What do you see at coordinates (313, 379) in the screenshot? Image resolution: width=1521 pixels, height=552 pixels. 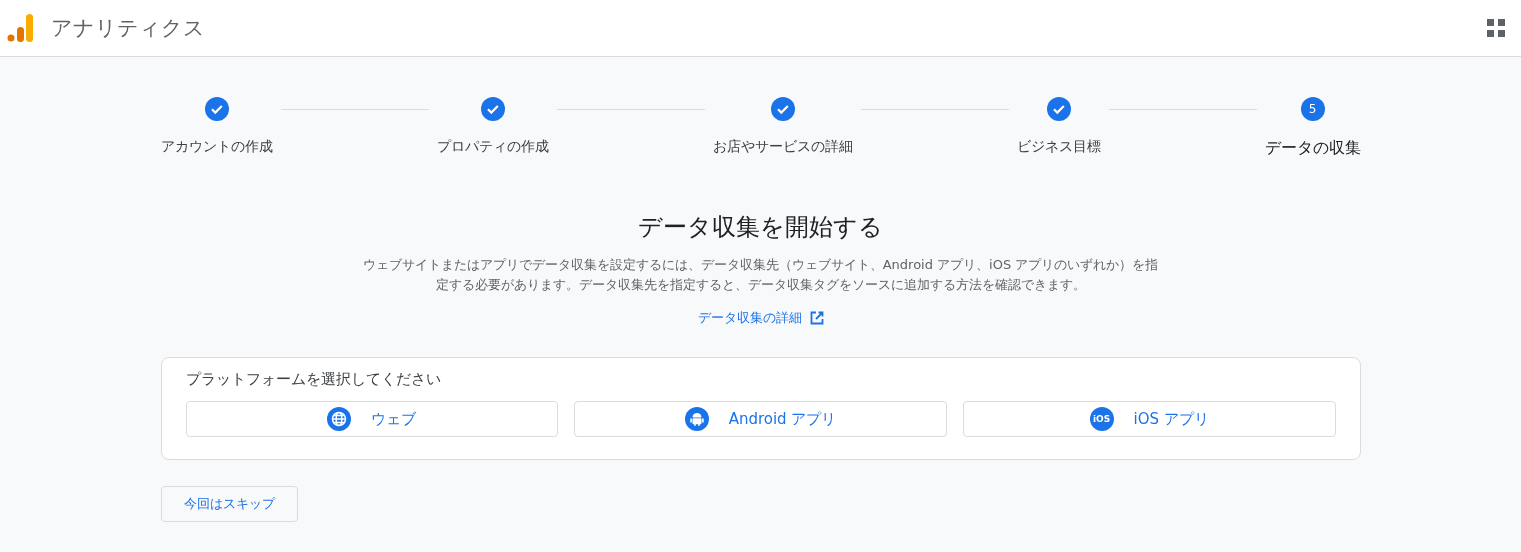 I see `card-title: プラットフォームを選択してください` at bounding box center [313, 379].